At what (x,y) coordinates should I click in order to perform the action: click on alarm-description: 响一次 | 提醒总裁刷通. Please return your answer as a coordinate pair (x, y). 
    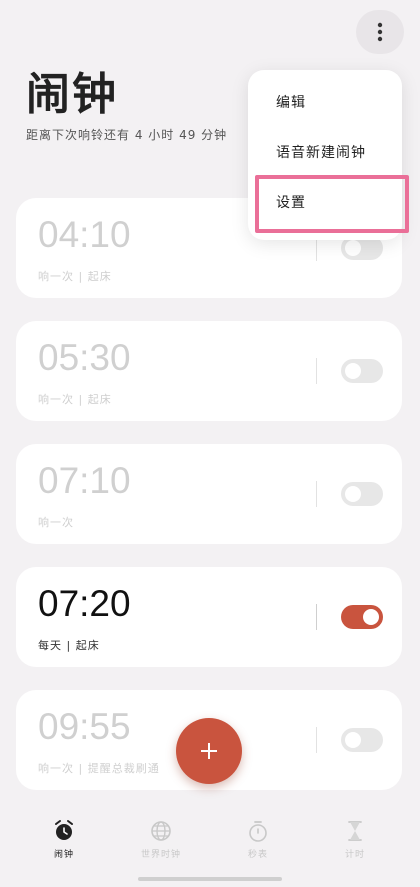
    Looking at the image, I should click on (99, 768).